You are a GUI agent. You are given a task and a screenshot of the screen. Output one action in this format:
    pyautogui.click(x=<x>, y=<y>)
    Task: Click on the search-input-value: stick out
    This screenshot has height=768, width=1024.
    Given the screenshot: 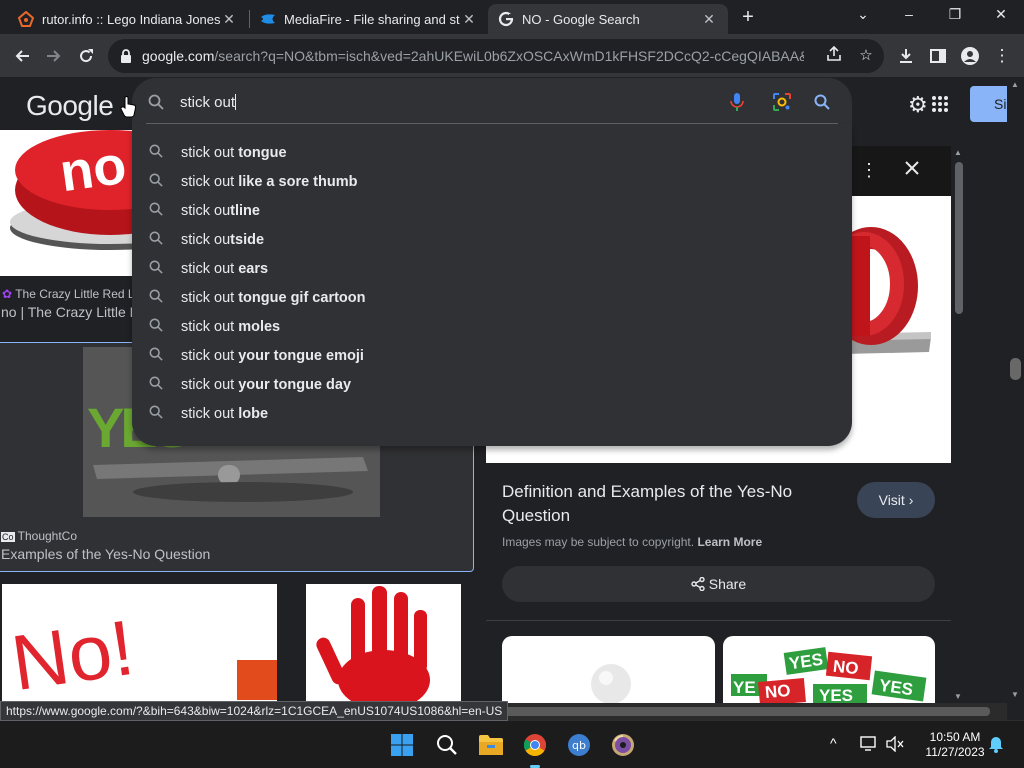 What is the action you would take?
    pyautogui.click(x=208, y=102)
    